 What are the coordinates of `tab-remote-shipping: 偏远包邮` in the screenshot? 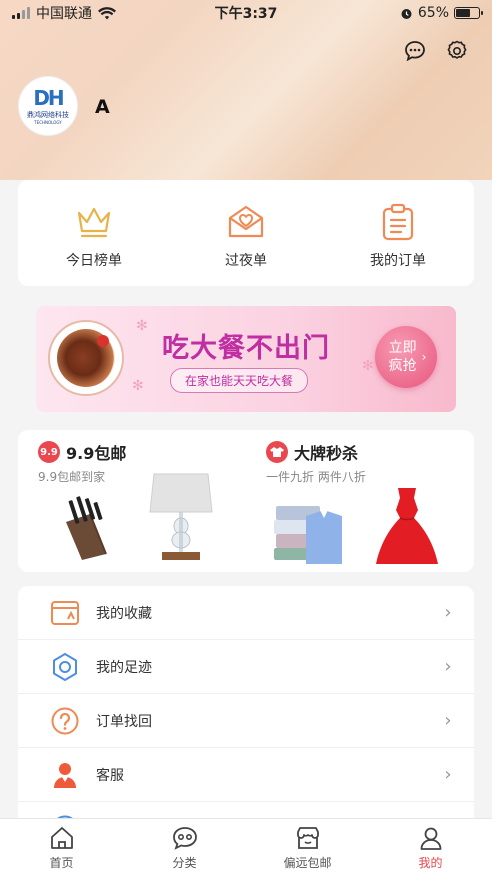 It's located at (307, 848).